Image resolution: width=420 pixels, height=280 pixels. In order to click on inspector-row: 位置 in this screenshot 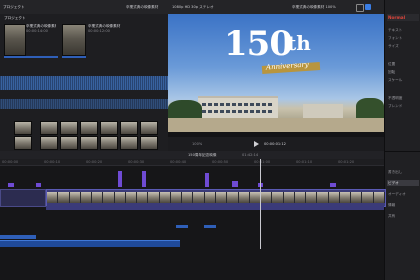, I will do `click(403, 64)`.